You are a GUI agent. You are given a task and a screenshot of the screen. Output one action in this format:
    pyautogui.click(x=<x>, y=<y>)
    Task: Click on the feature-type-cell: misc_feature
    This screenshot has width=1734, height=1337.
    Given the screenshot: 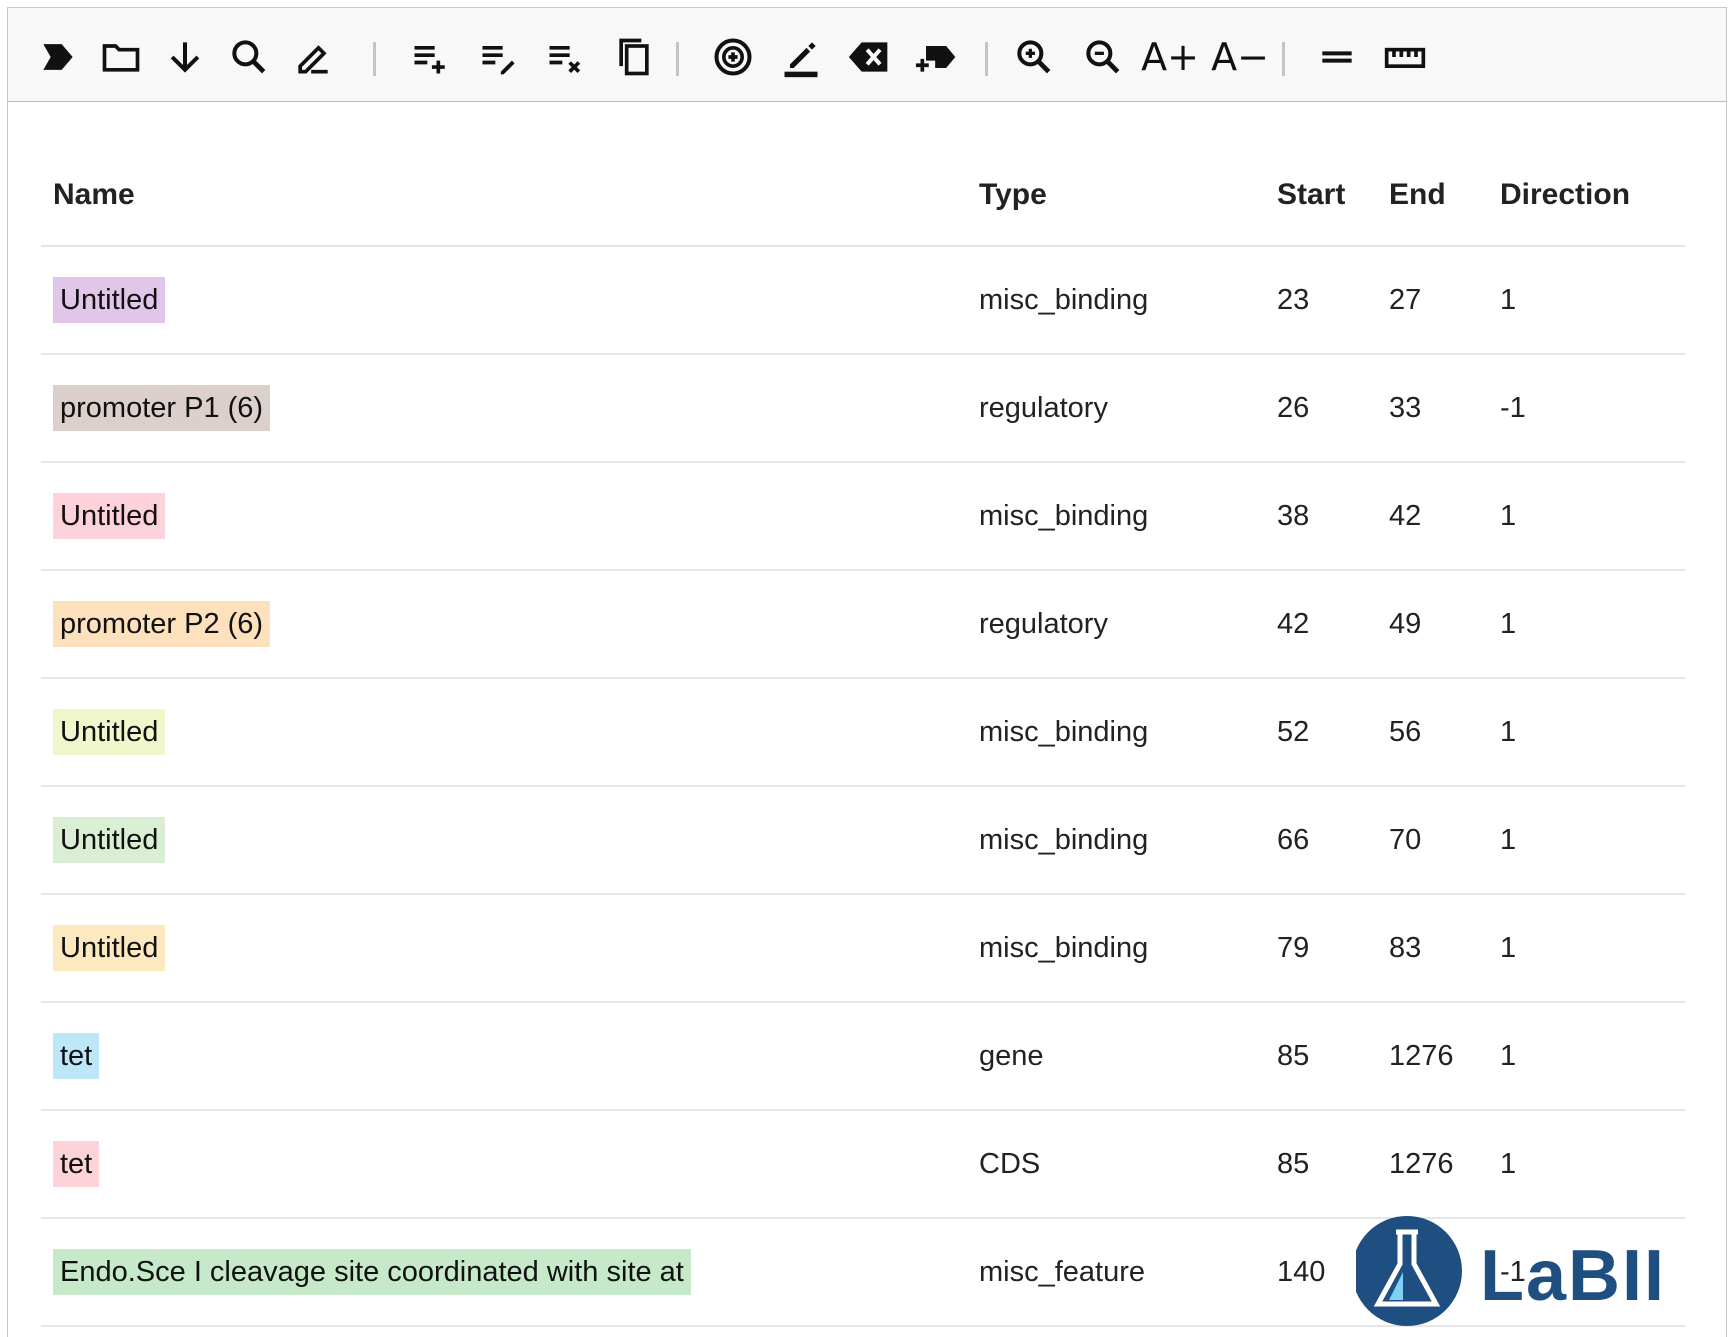 What is the action you would take?
    pyautogui.click(x=1128, y=1272)
    